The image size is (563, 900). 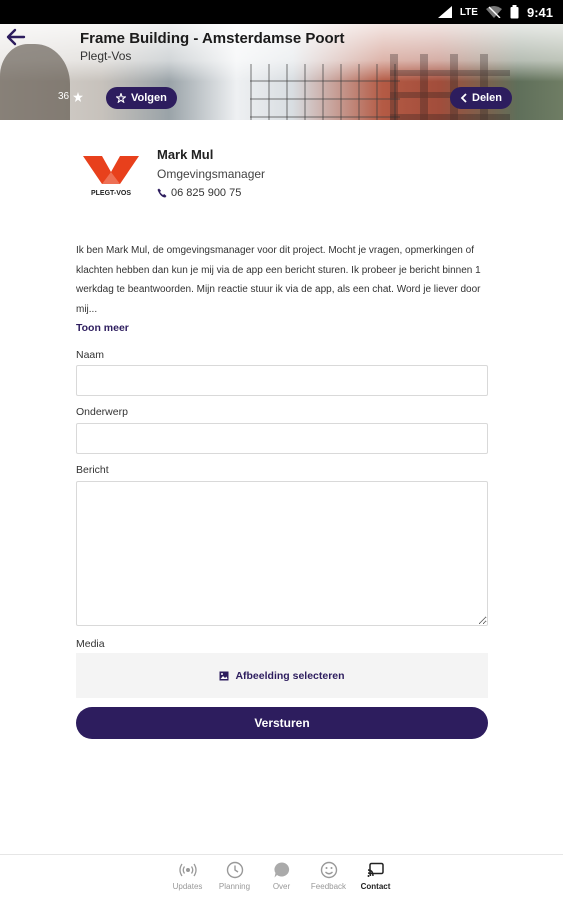 I want to click on contact-phone-number: 06 825 900 75, so click(x=206, y=193).